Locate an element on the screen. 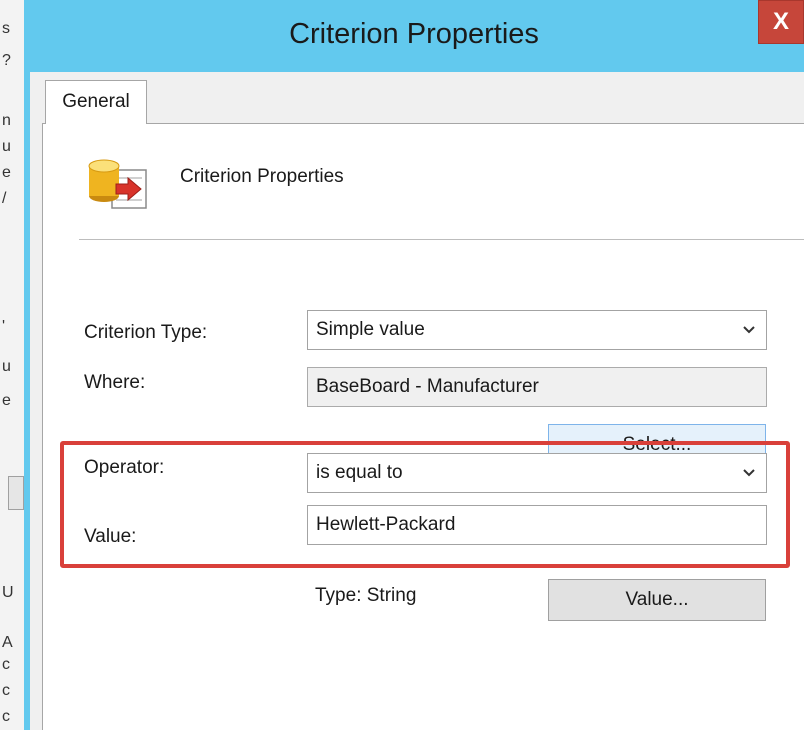 The height and width of the screenshot is (730, 804). background-window-edge: s ? n u e / ' u e U A c c c is located at coordinates (12, 365).